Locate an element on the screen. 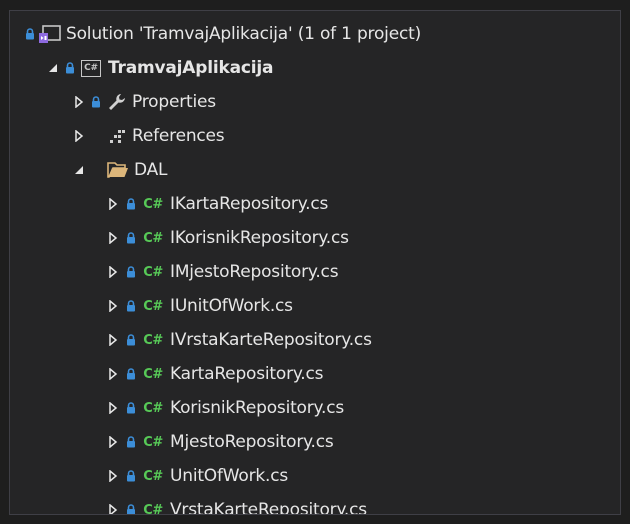  file-label: IKartaRepository.cs is located at coordinates (249, 204).